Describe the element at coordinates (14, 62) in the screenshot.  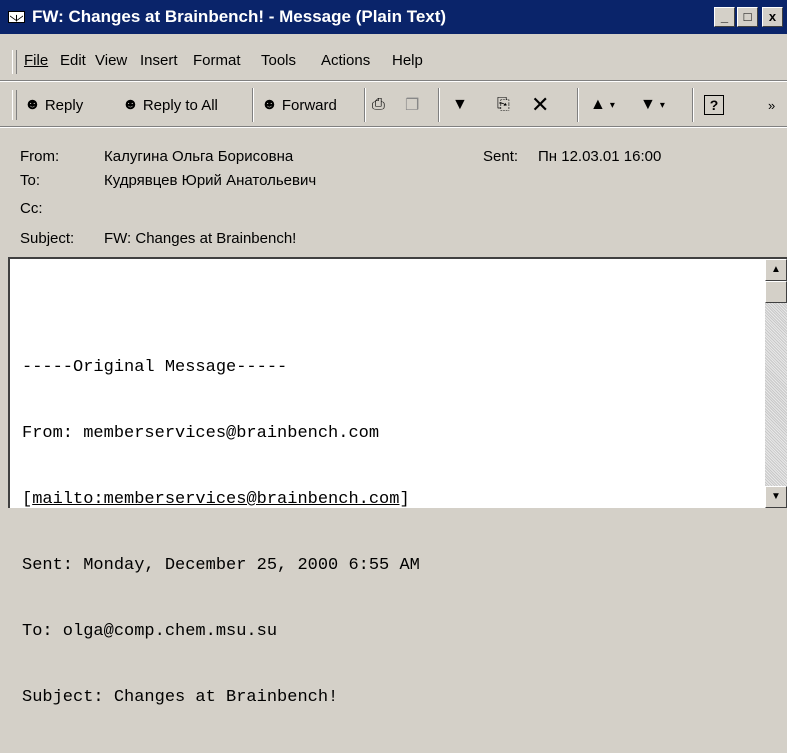
I see `menubar-grip` at that location.